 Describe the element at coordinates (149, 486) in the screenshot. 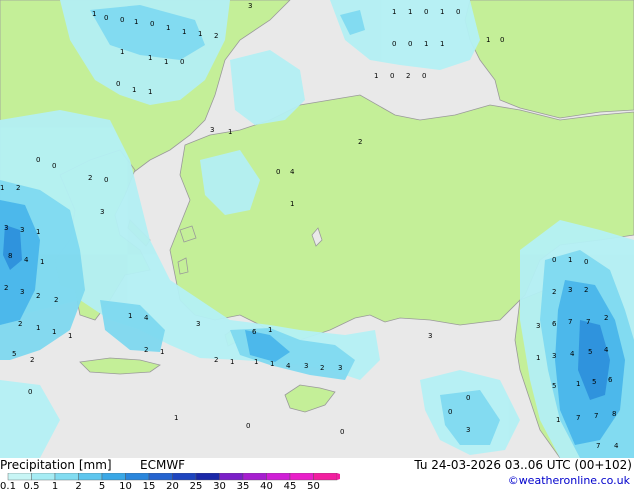

I see `scale-tick-label: 15` at that location.